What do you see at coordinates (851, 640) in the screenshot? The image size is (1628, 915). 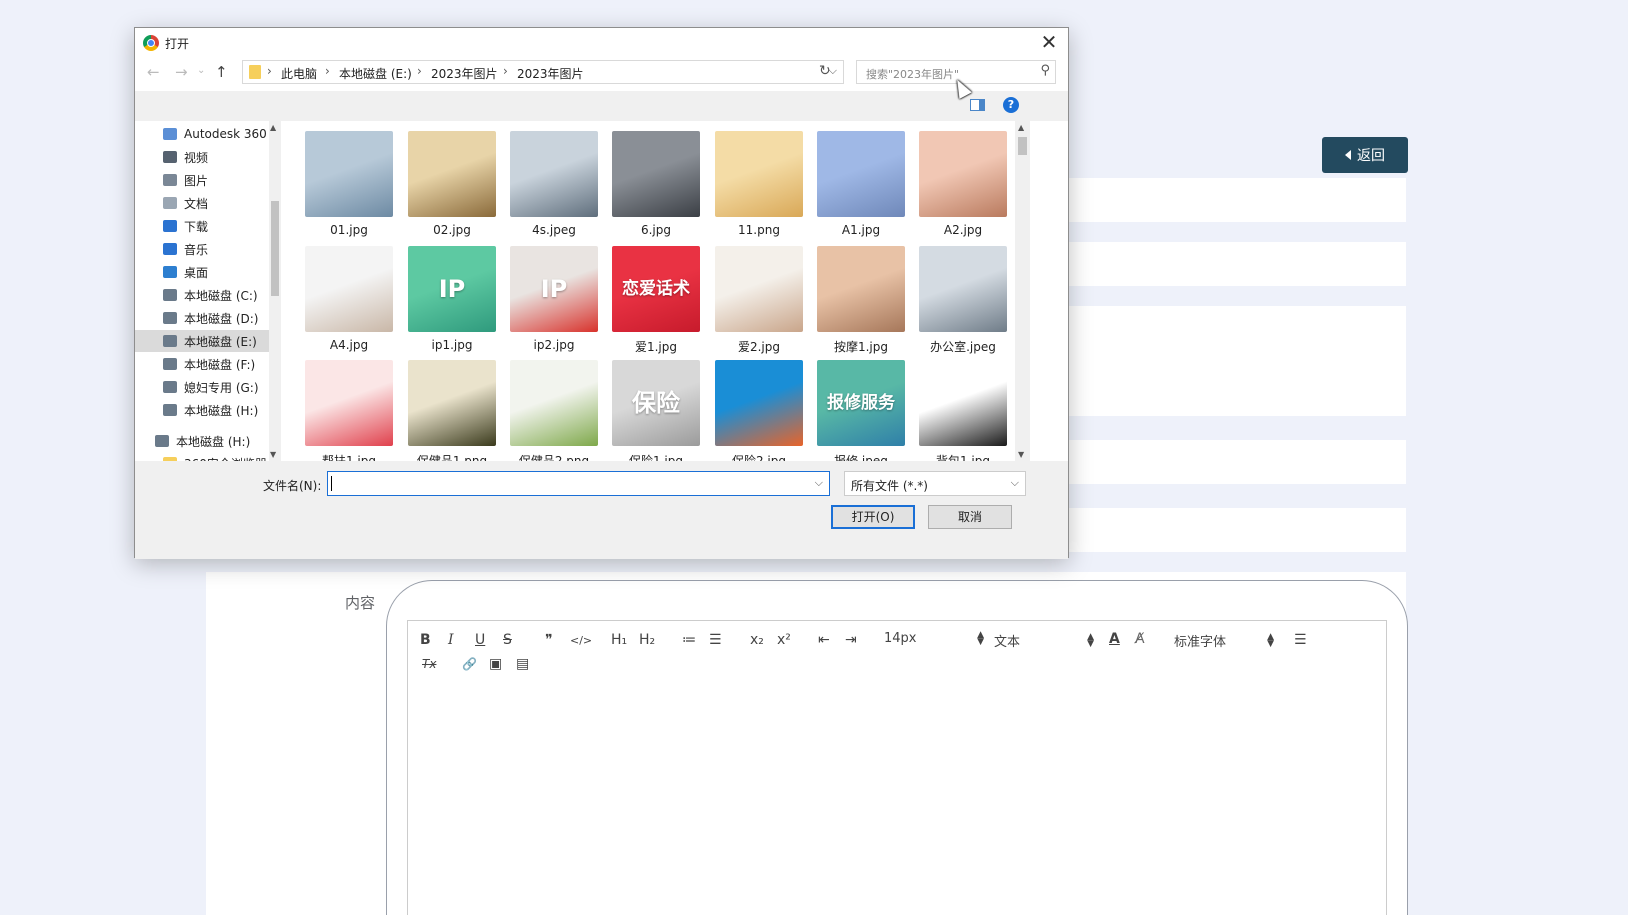 I see `indent-icon: ⇥` at bounding box center [851, 640].